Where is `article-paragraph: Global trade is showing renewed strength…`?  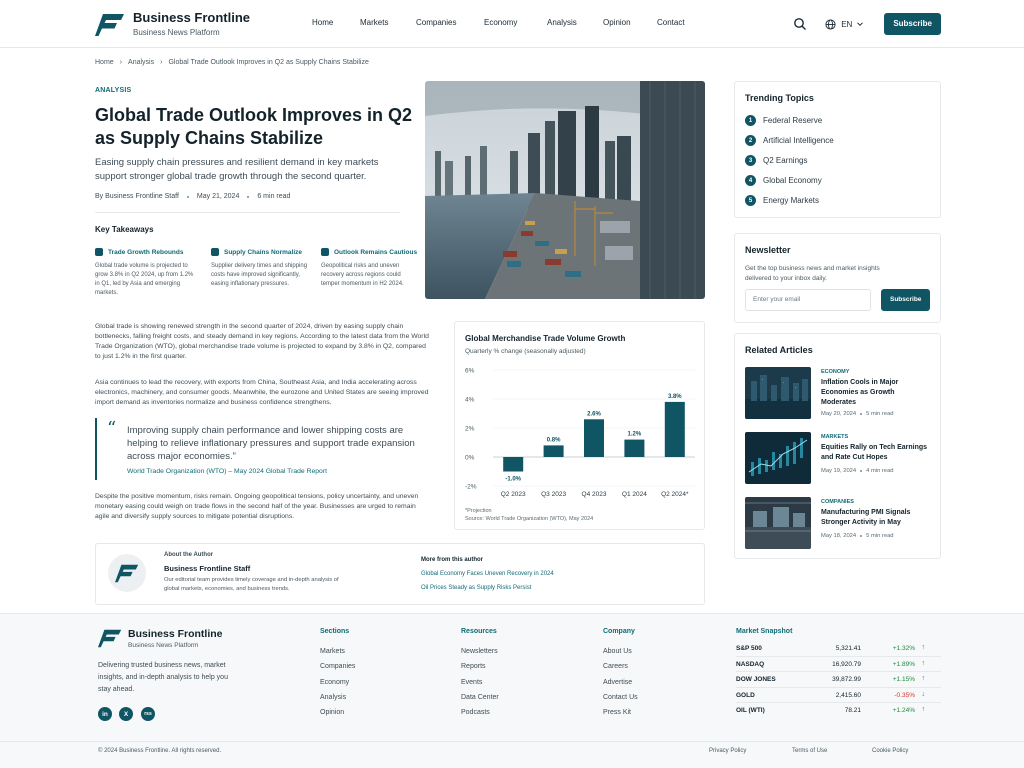 article-paragraph: Global trade is showing renewed strength… is located at coordinates (262, 341).